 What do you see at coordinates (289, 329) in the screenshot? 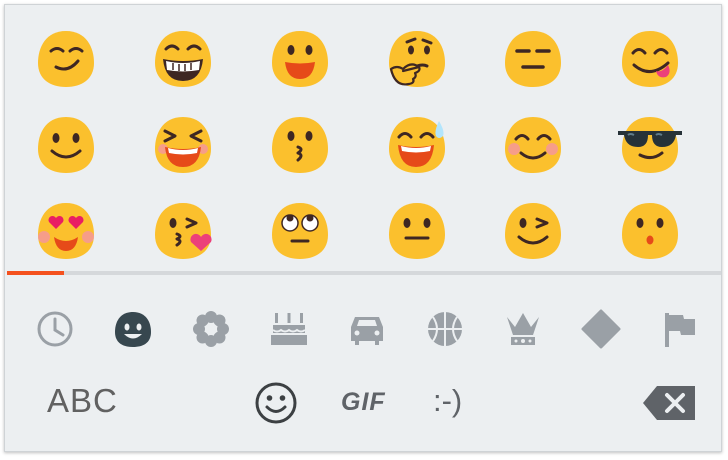
I see `category-food-cake-icon` at bounding box center [289, 329].